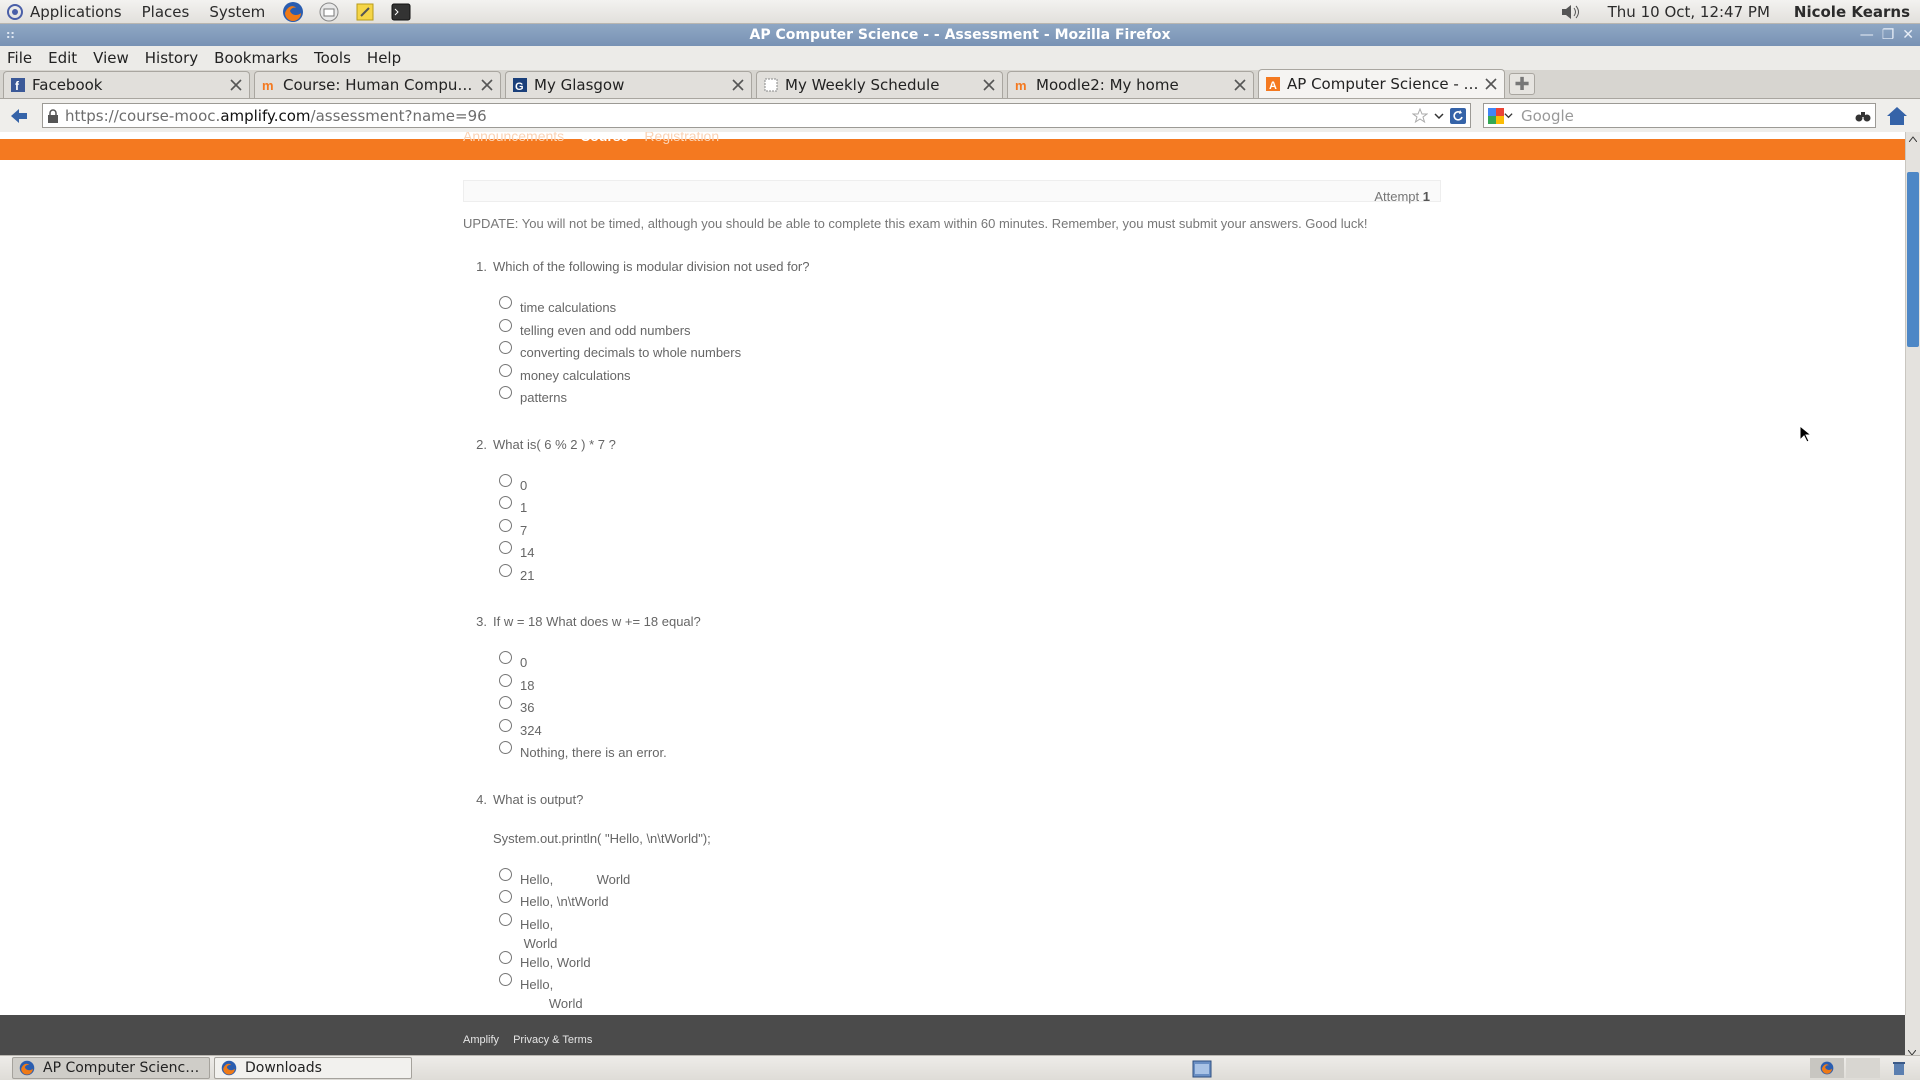 The height and width of the screenshot is (1080, 1920). Describe the element at coordinates (1202, 1070) in the screenshot. I see `workspace-switcher-icon` at that location.